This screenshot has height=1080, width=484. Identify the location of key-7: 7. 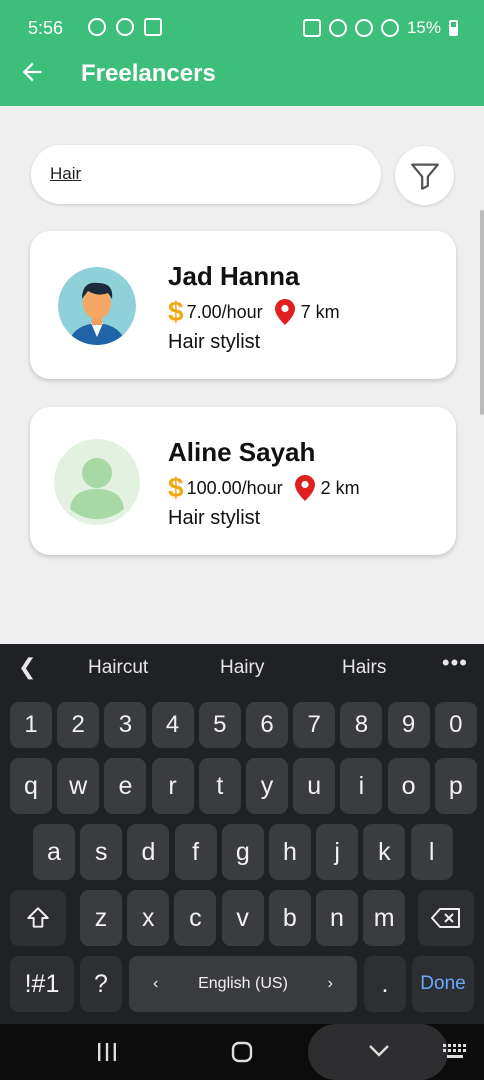
(314, 725).